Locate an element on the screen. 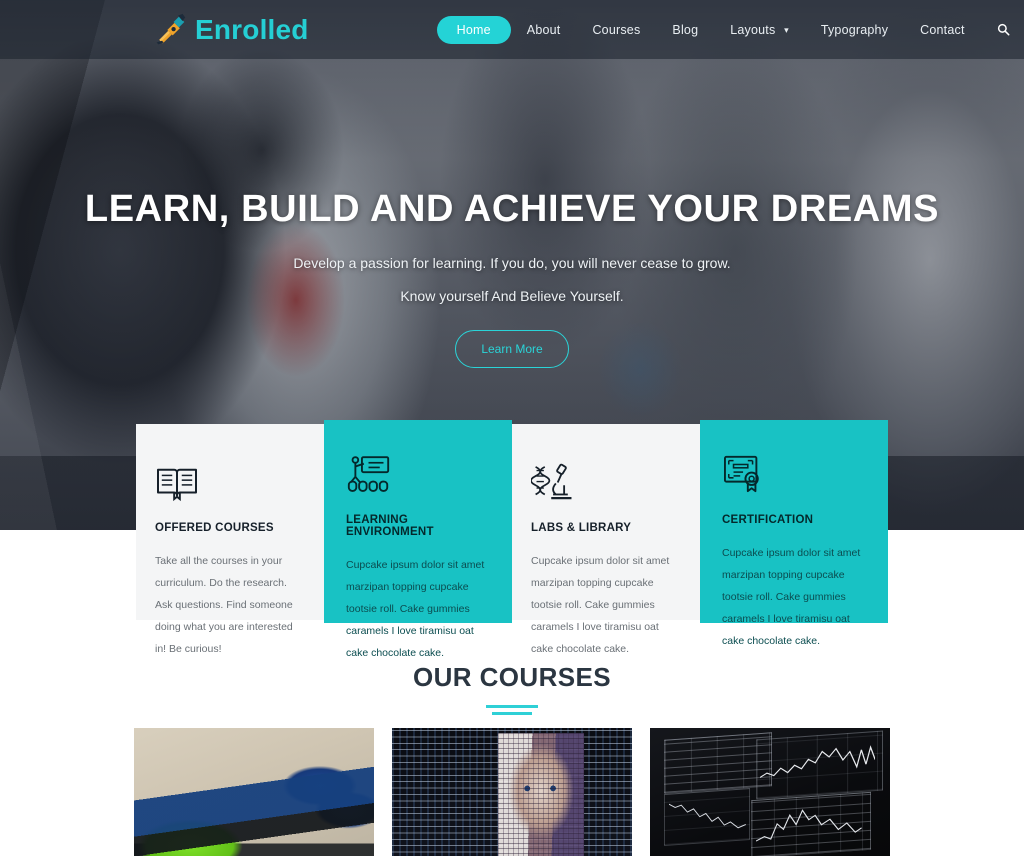 This screenshot has height=856, width=1024. underline-bar-long is located at coordinates (512, 706).